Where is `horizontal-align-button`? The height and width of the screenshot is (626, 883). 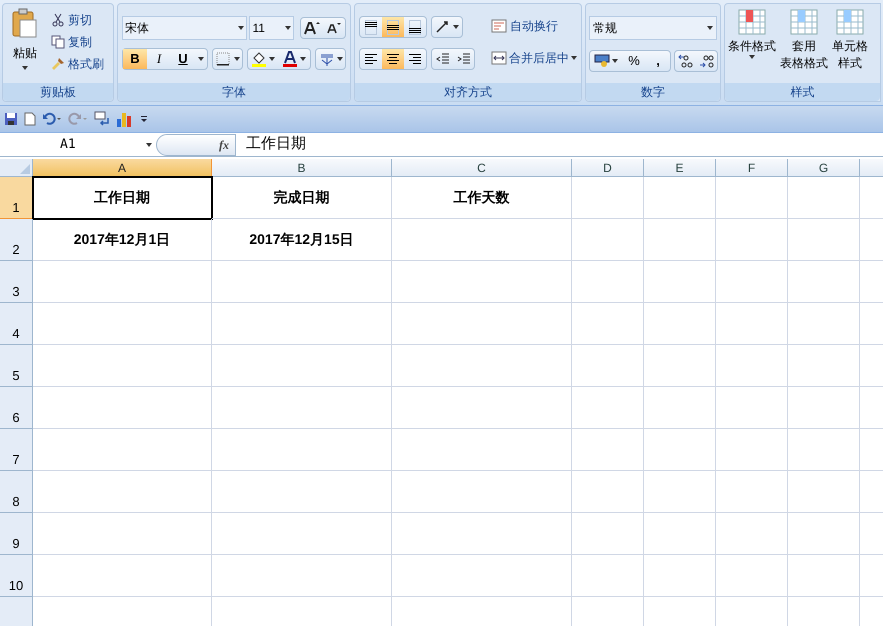
horizontal-align-button is located at coordinates (393, 59).